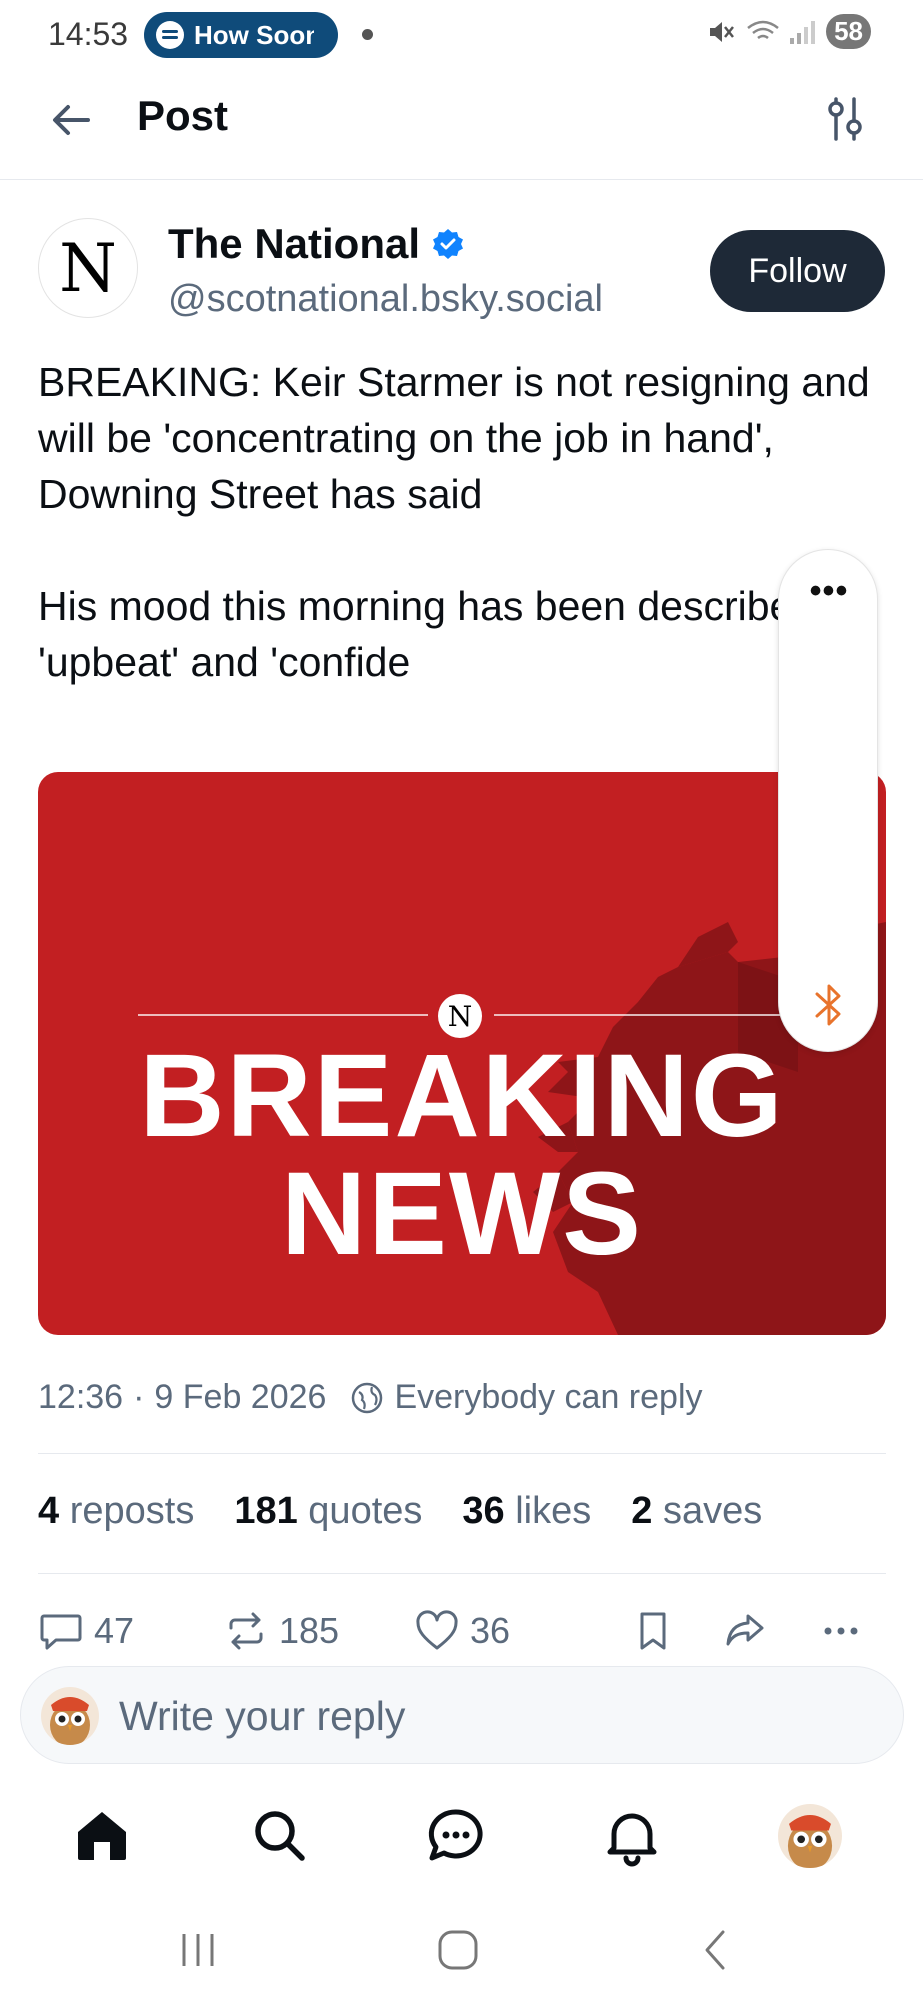 This screenshot has height=2000, width=923. Describe the element at coordinates (88, 34) in the screenshot. I see `status-time: 14:53` at that location.